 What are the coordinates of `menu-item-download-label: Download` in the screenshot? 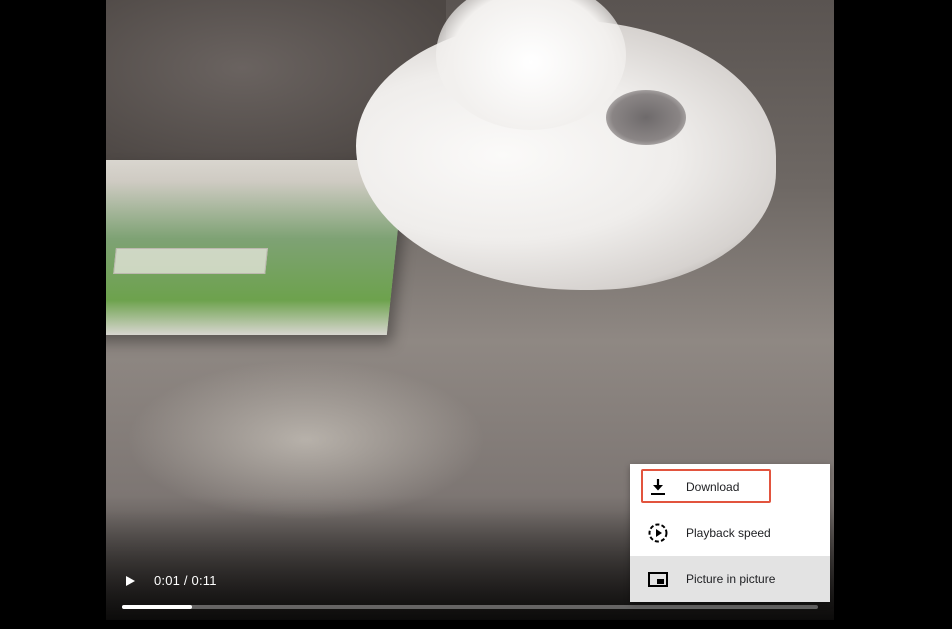 It's located at (713, 487).